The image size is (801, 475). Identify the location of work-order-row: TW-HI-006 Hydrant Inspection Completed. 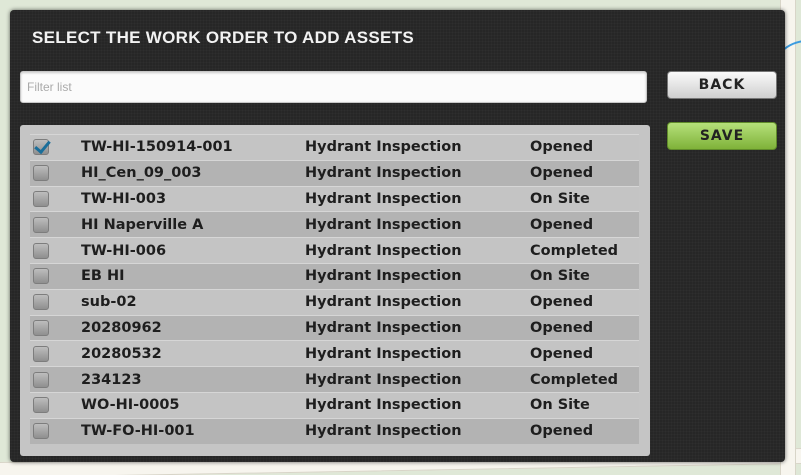
(334, 250).